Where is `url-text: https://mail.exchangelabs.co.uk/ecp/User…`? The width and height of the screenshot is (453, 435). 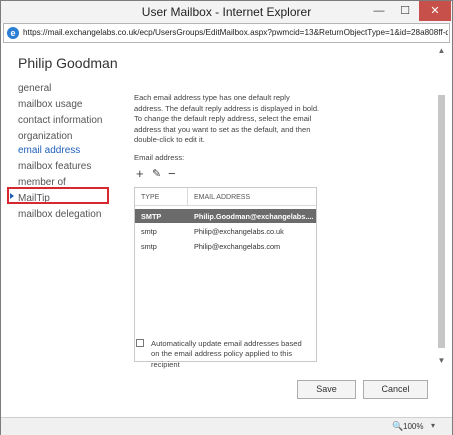 url-text: https://mail.exchangelabs.co.uk/ecp/User… is located at coordinates (235, 32).